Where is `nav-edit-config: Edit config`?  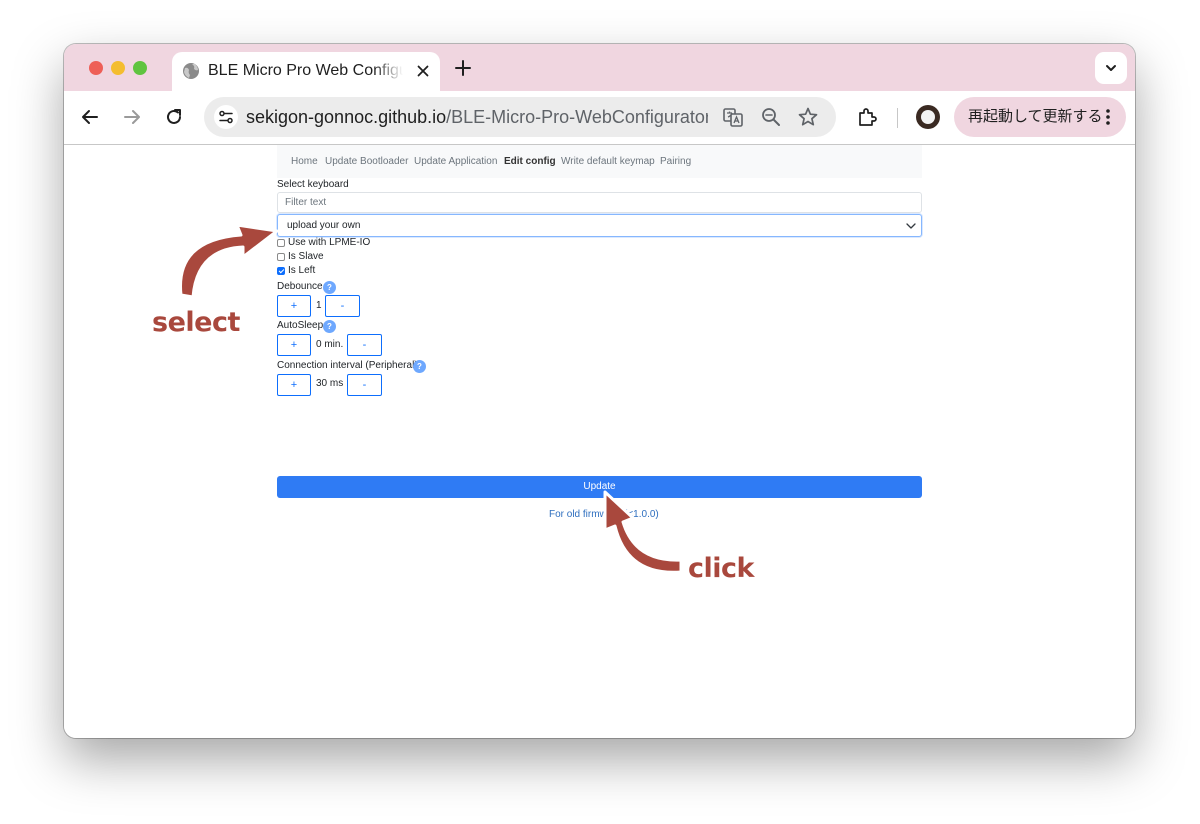
nav-edit-config: Edit config is located at coordinates (530, 162).